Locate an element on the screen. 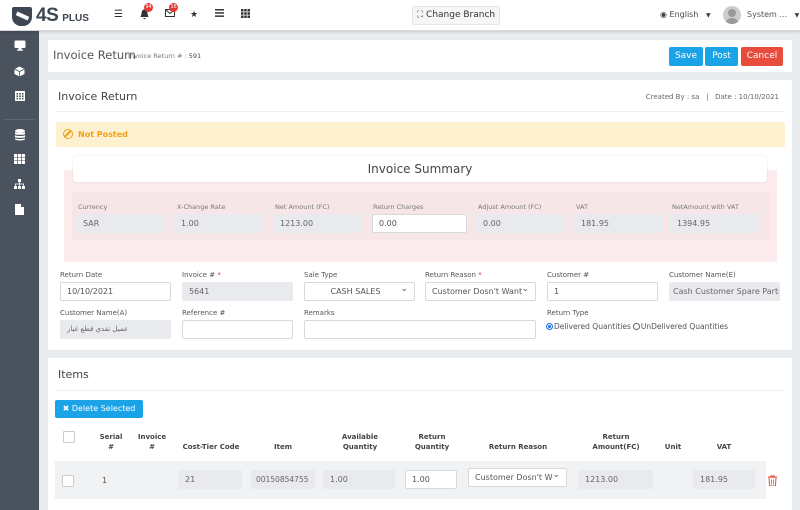 This screenshot has width=800, height=510. created-date: Date : 10/10/2021 is located at coordinates (747, 97).